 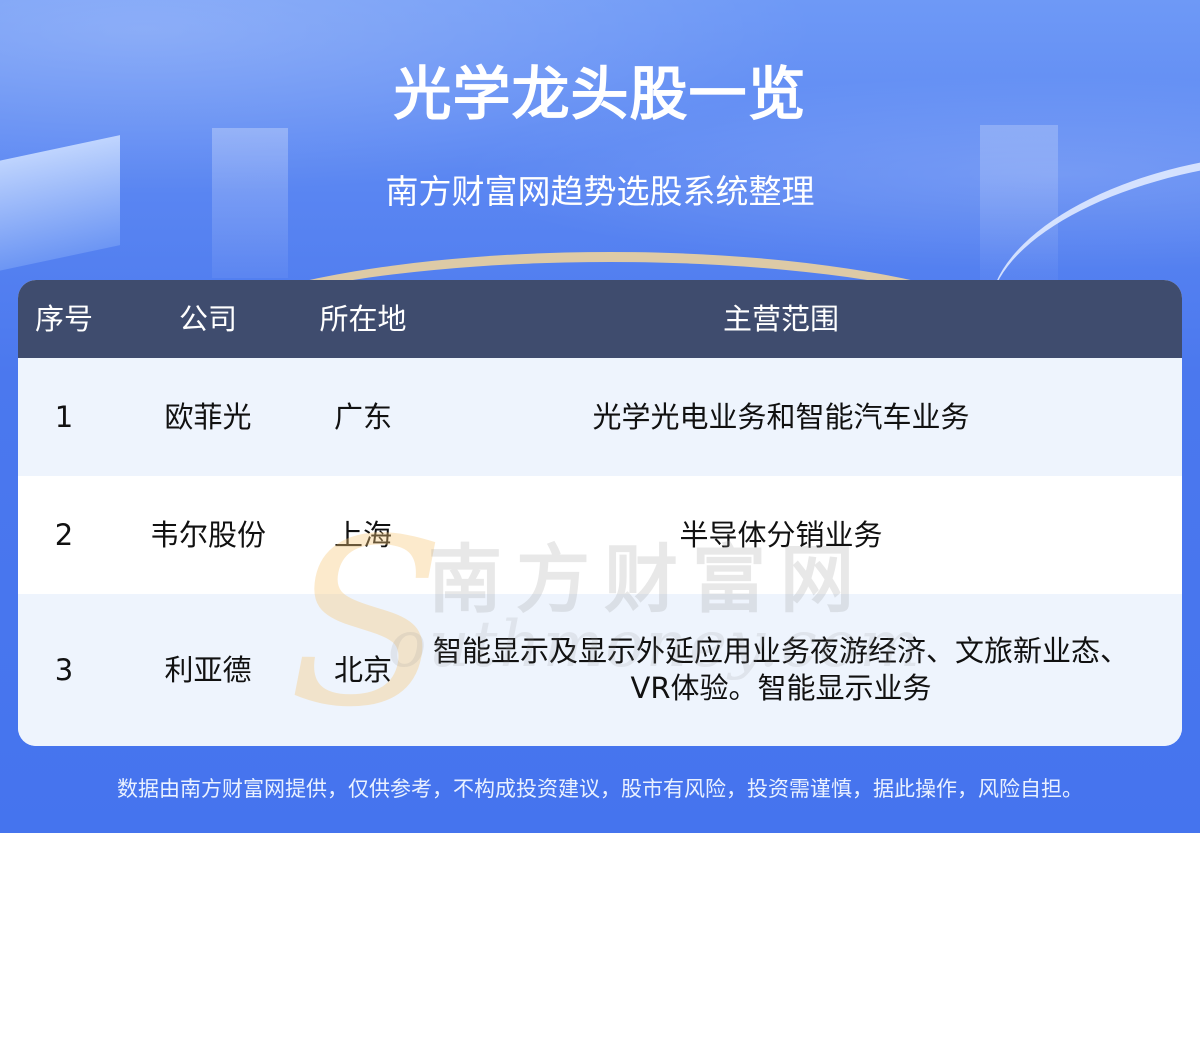 What do you see at coordinates (64, 669) in the screenshot?
I see `row-index: 3` at bounding box center [64, 669].